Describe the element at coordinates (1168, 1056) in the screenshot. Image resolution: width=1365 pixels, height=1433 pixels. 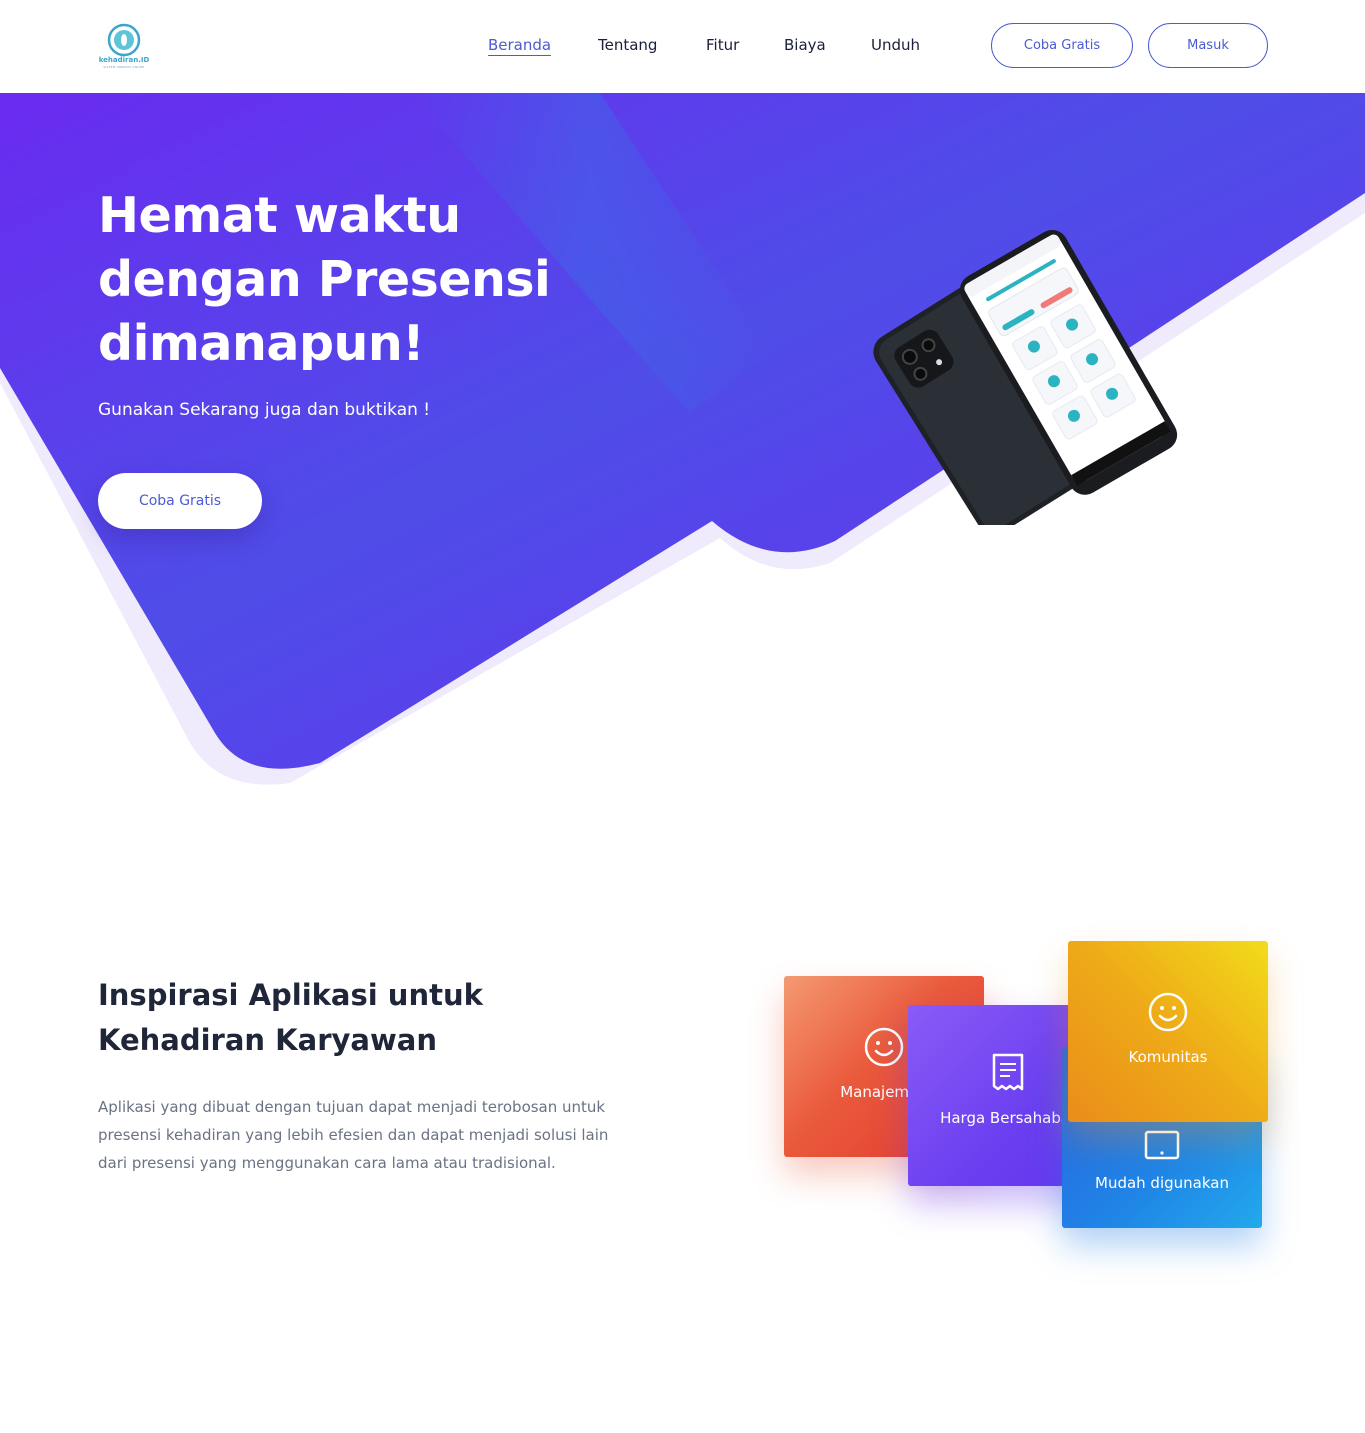
I see `feature-card-label: Komunitas` at that location.